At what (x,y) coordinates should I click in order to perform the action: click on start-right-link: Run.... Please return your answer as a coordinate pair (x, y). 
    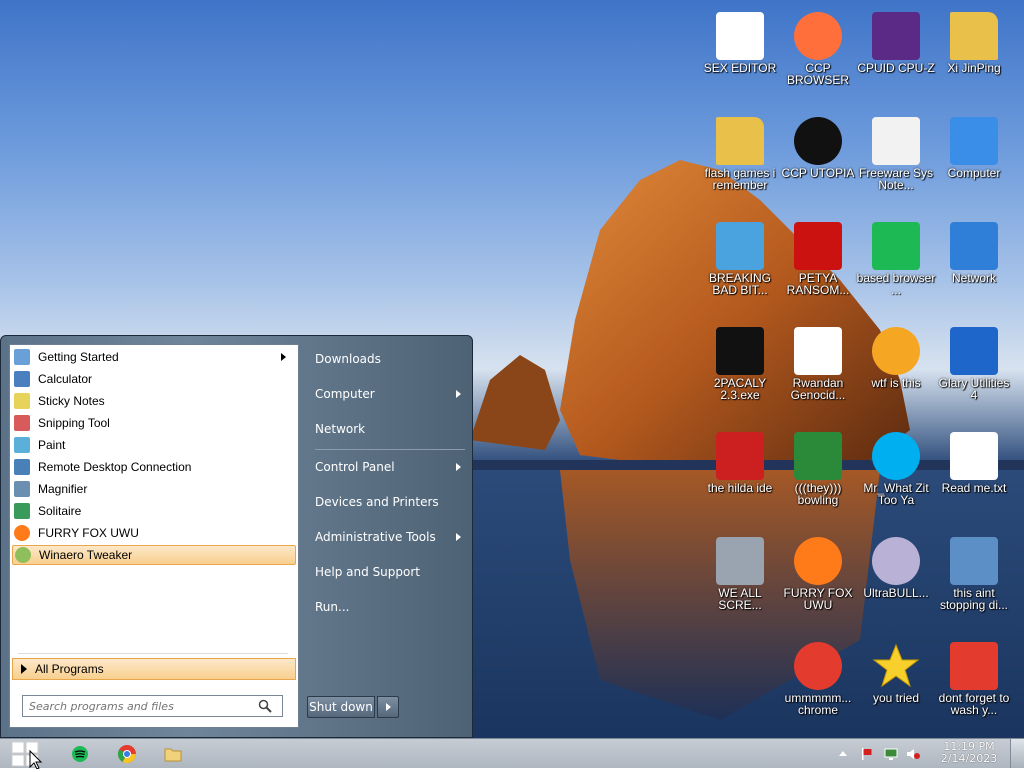
    Looking at the image, I should click on (390, 607).